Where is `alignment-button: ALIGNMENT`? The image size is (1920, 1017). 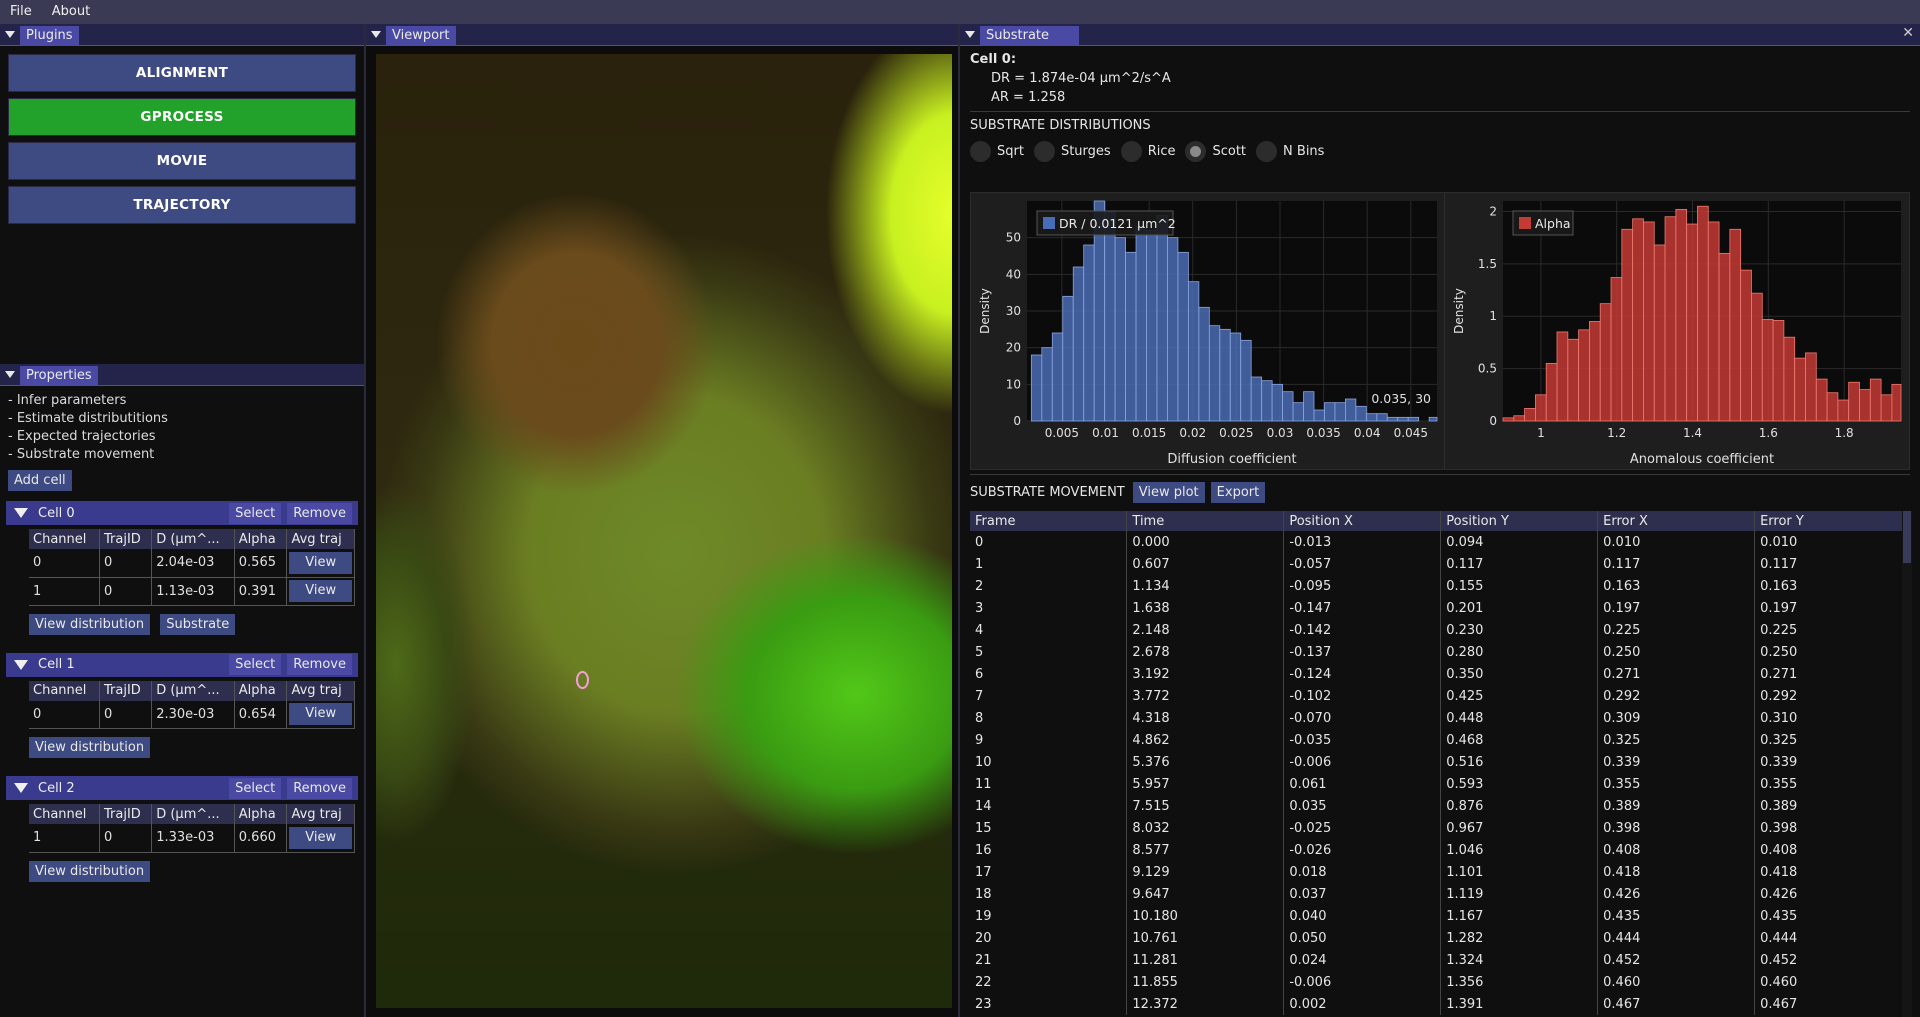 alignment-button: ALIGNMENT is located at coordinates (182, 73).